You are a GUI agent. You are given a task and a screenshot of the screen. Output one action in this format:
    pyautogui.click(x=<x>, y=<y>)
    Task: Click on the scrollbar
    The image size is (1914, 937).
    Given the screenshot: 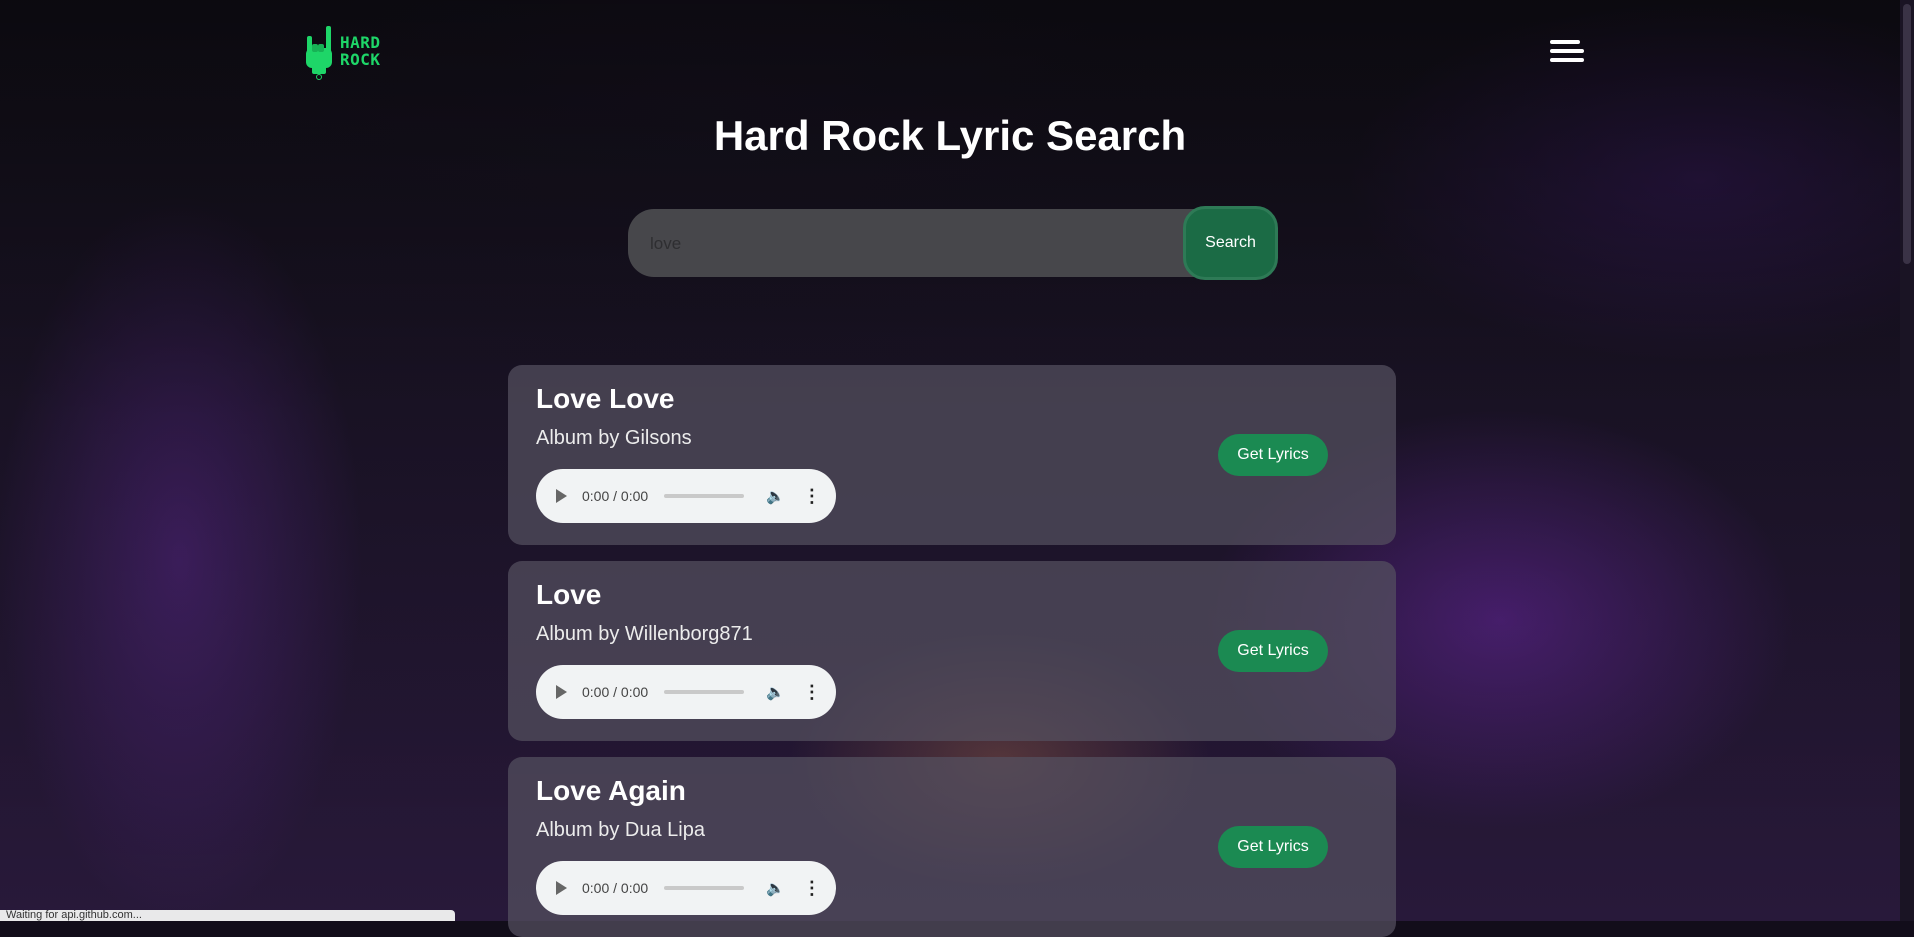 What is the action you would take?
    pyautogui.click(x=1907, y=460)
    